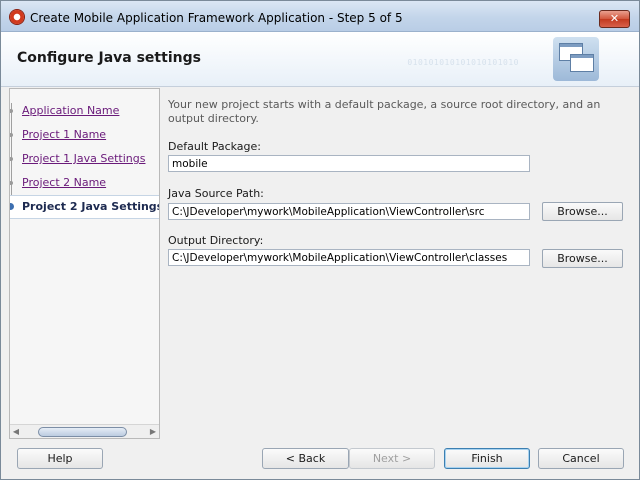  I want to click on nav-item-project-2-java-settings: Project 2 Java Settings, so click(84, 207).